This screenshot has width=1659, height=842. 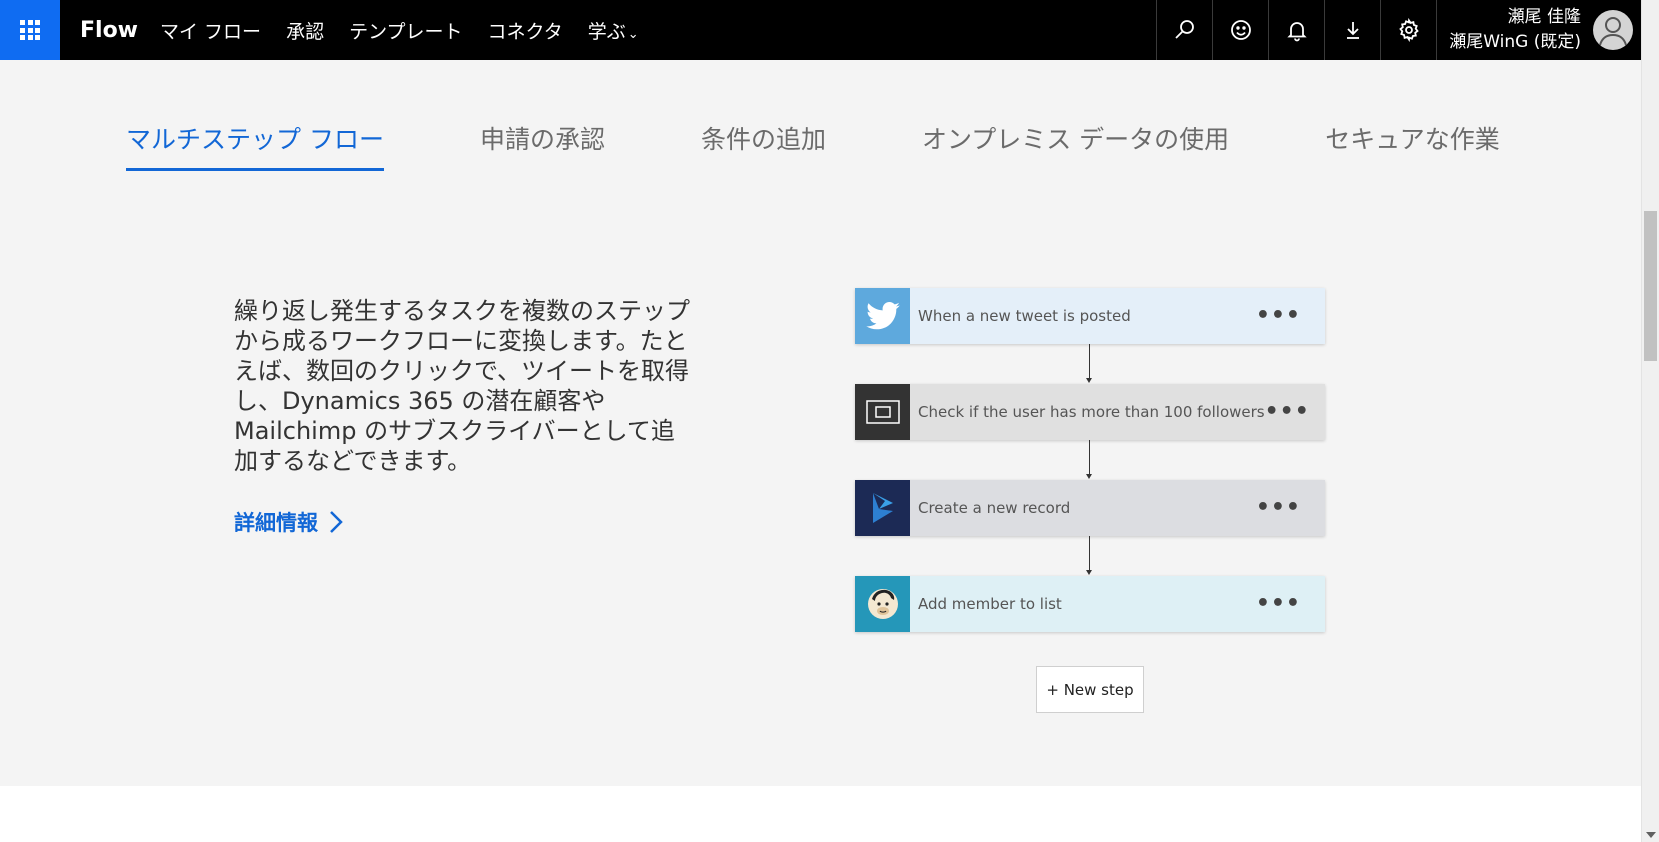 What do you see at coordinates (1090, 689) in the screenshot?
I see `new-step-button: + New step` at bounding box center [1090, 689].